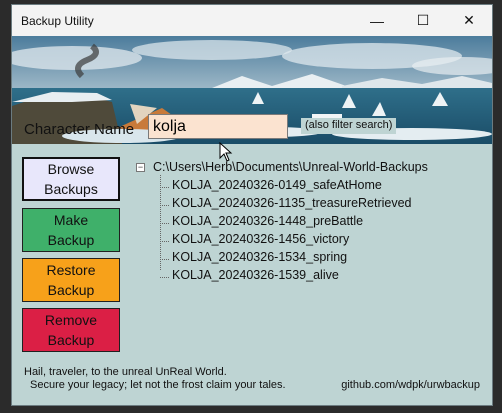  I want to click on collapse-icon: −, so click(140, 167).